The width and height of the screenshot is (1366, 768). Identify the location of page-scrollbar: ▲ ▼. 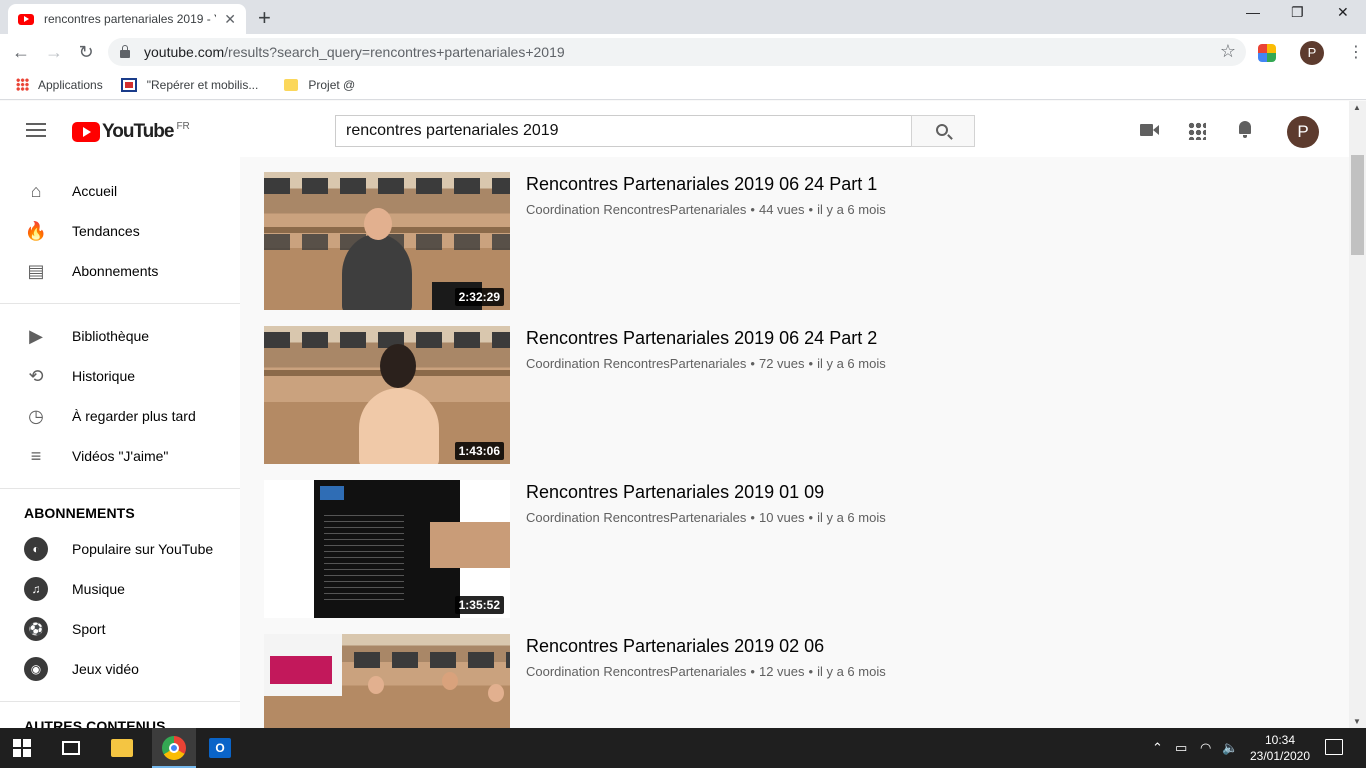
(1357, 414).